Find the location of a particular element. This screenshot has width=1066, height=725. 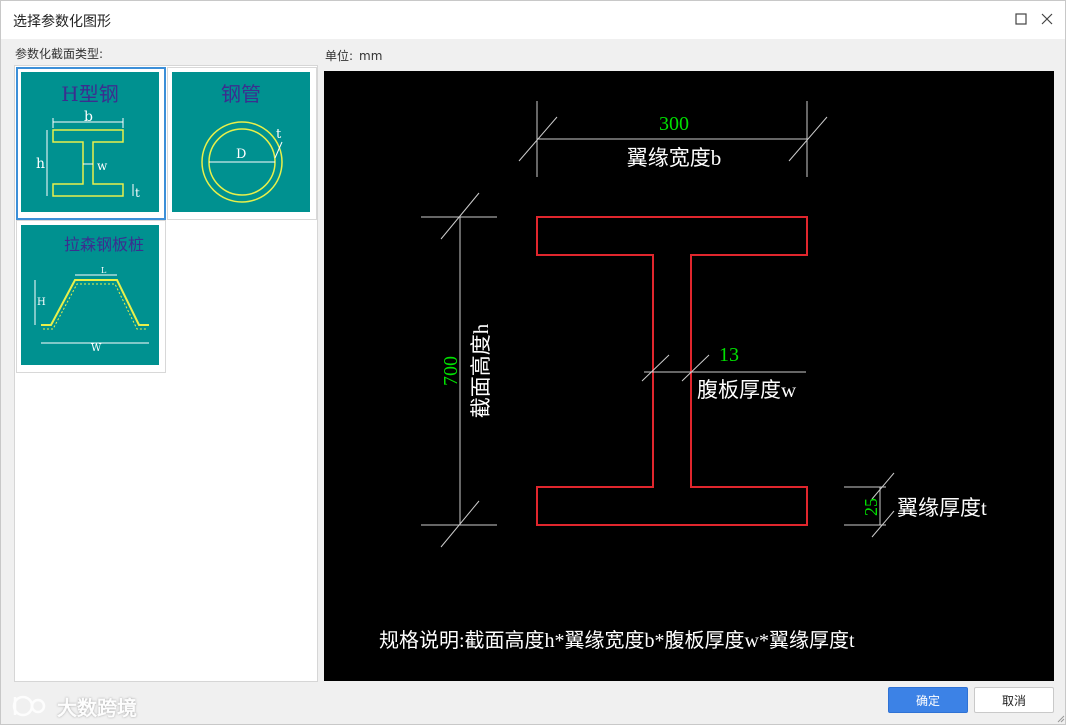

ok-button: 确定 is located at coordinates (928, 700).